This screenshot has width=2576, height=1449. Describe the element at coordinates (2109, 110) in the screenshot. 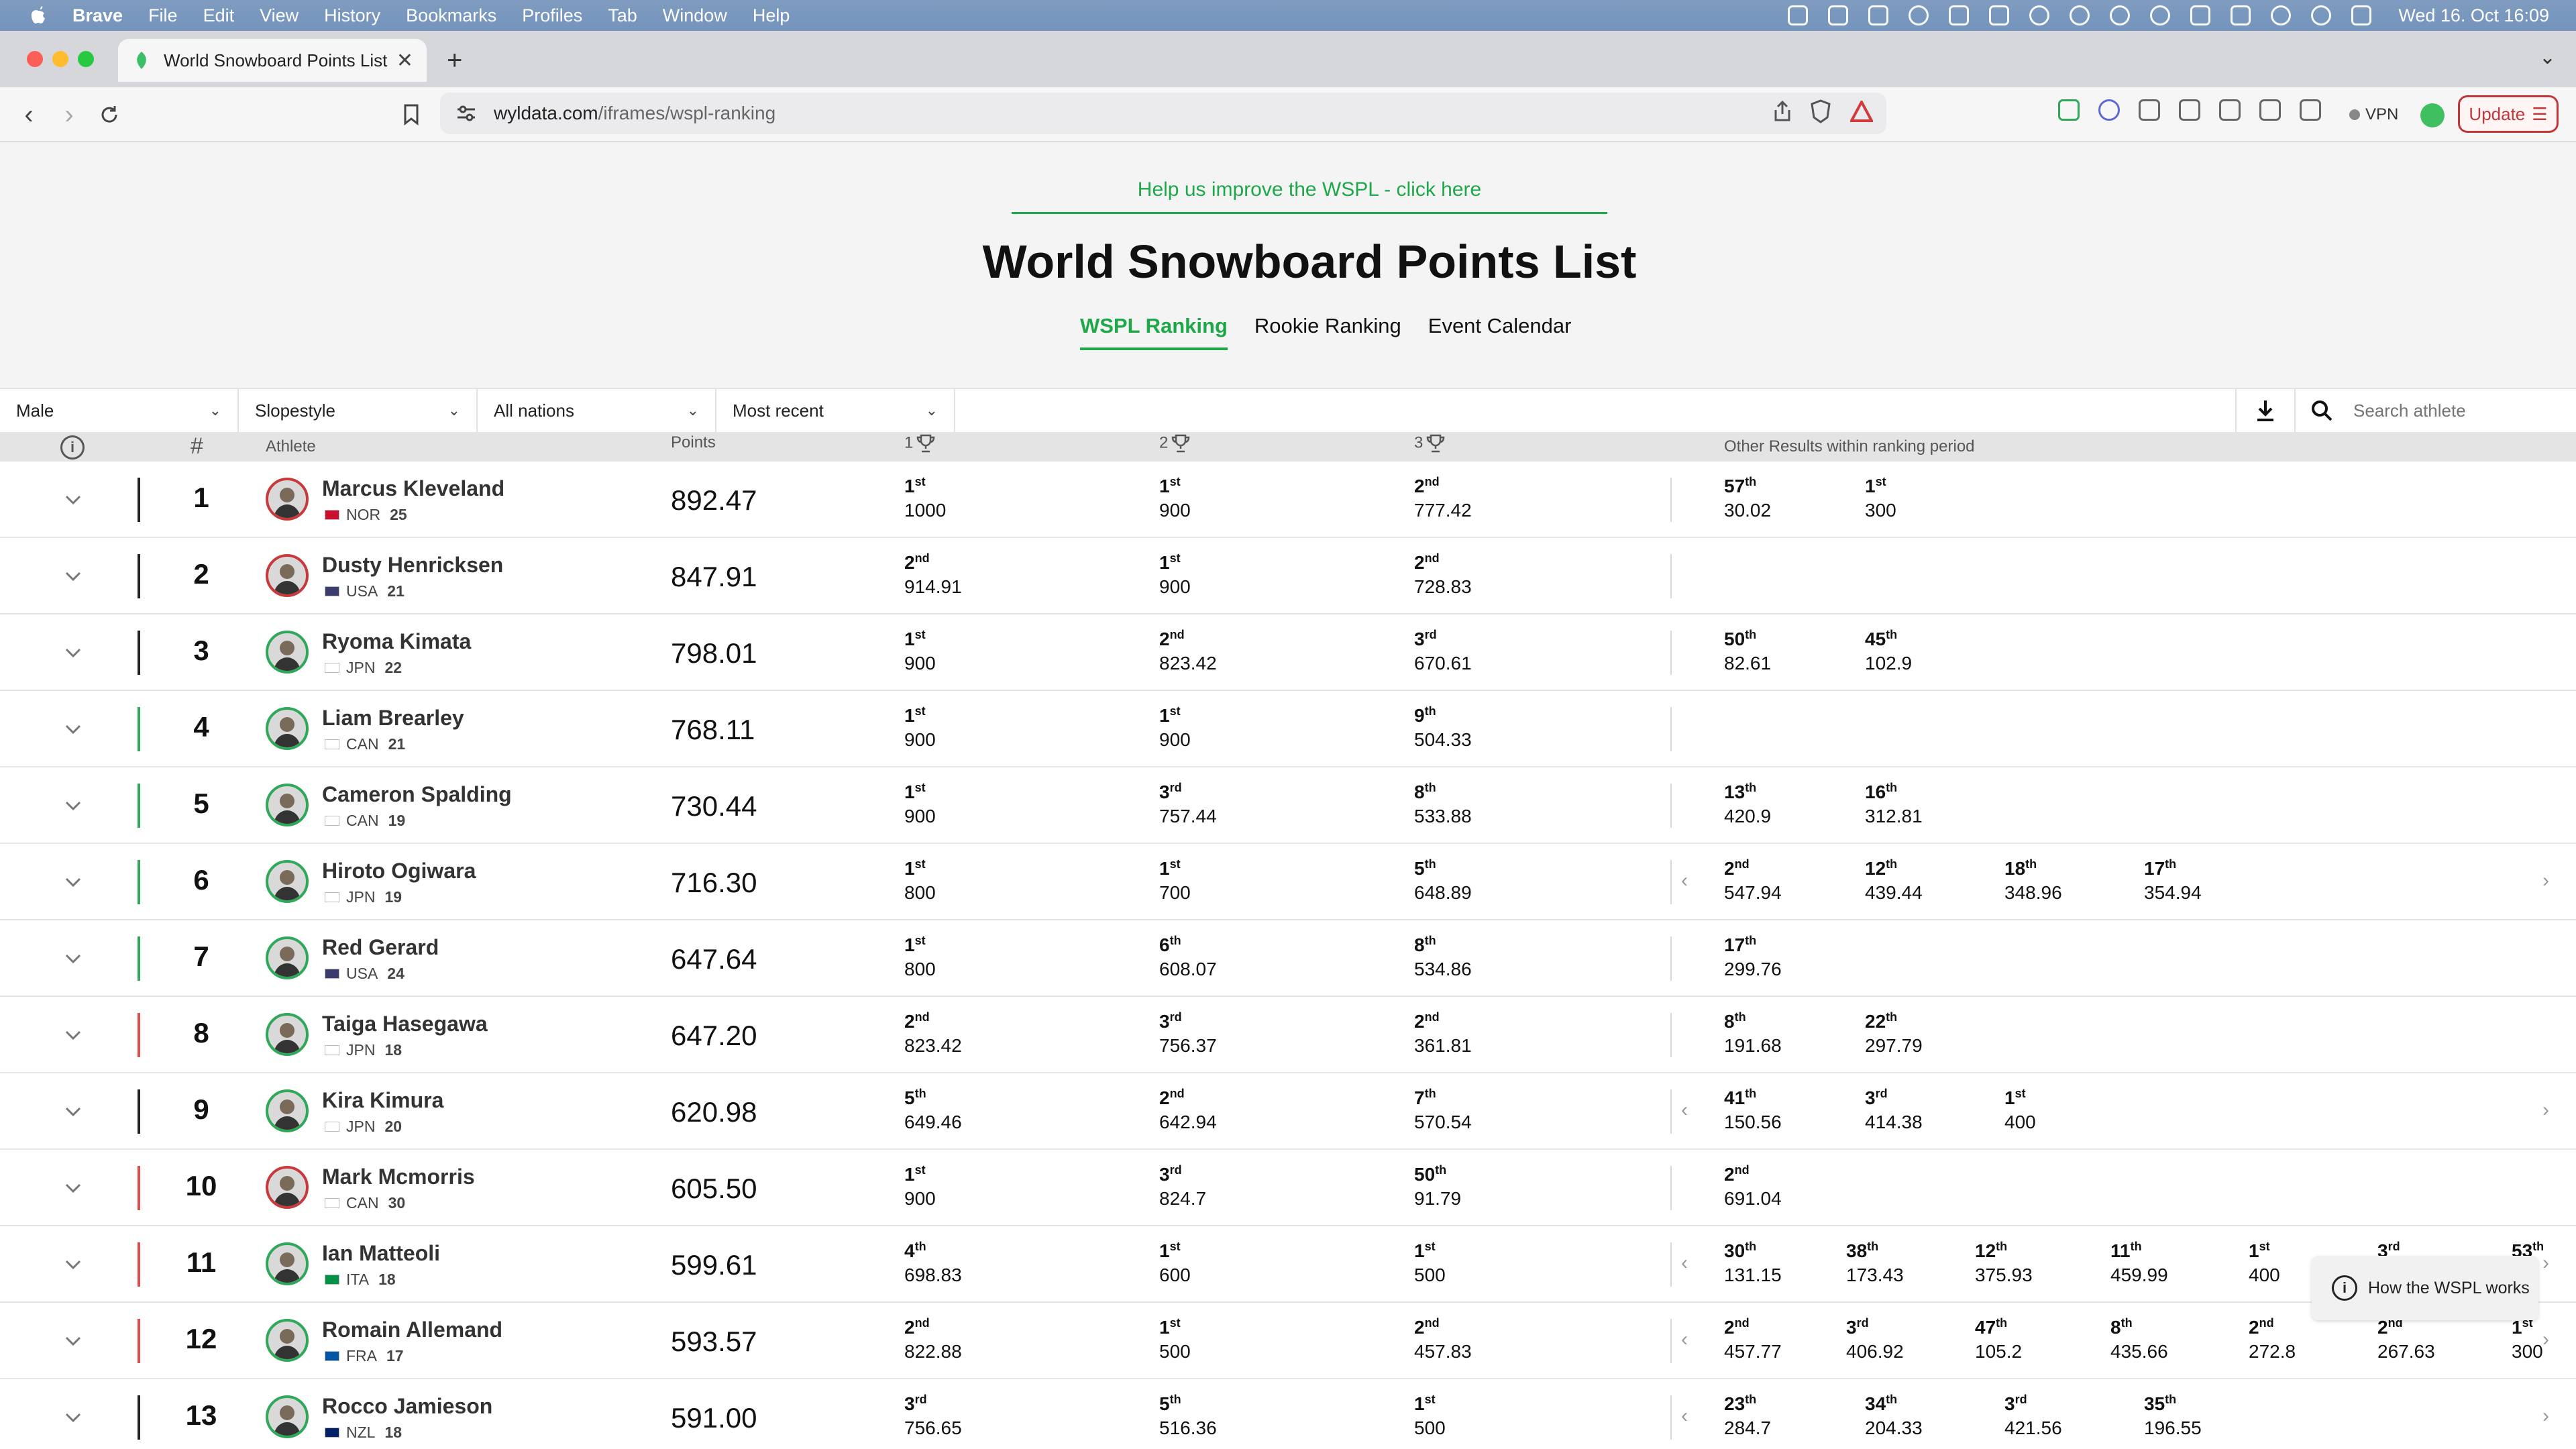

I see `extension-gear-icon` at that location.